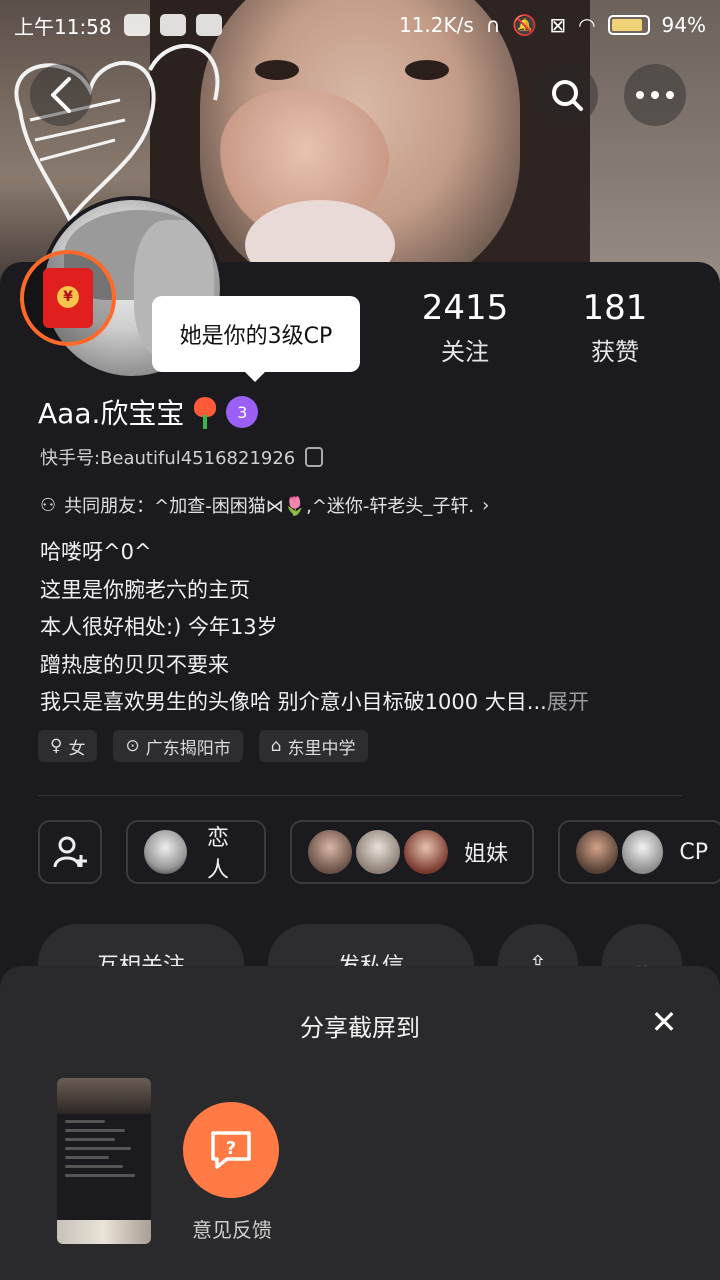 This screenshot has width=720, height=1280. What do you see at coordinates (172, 25) in the screenshot?
I see `app-icon` at bounding box center [172, 25].